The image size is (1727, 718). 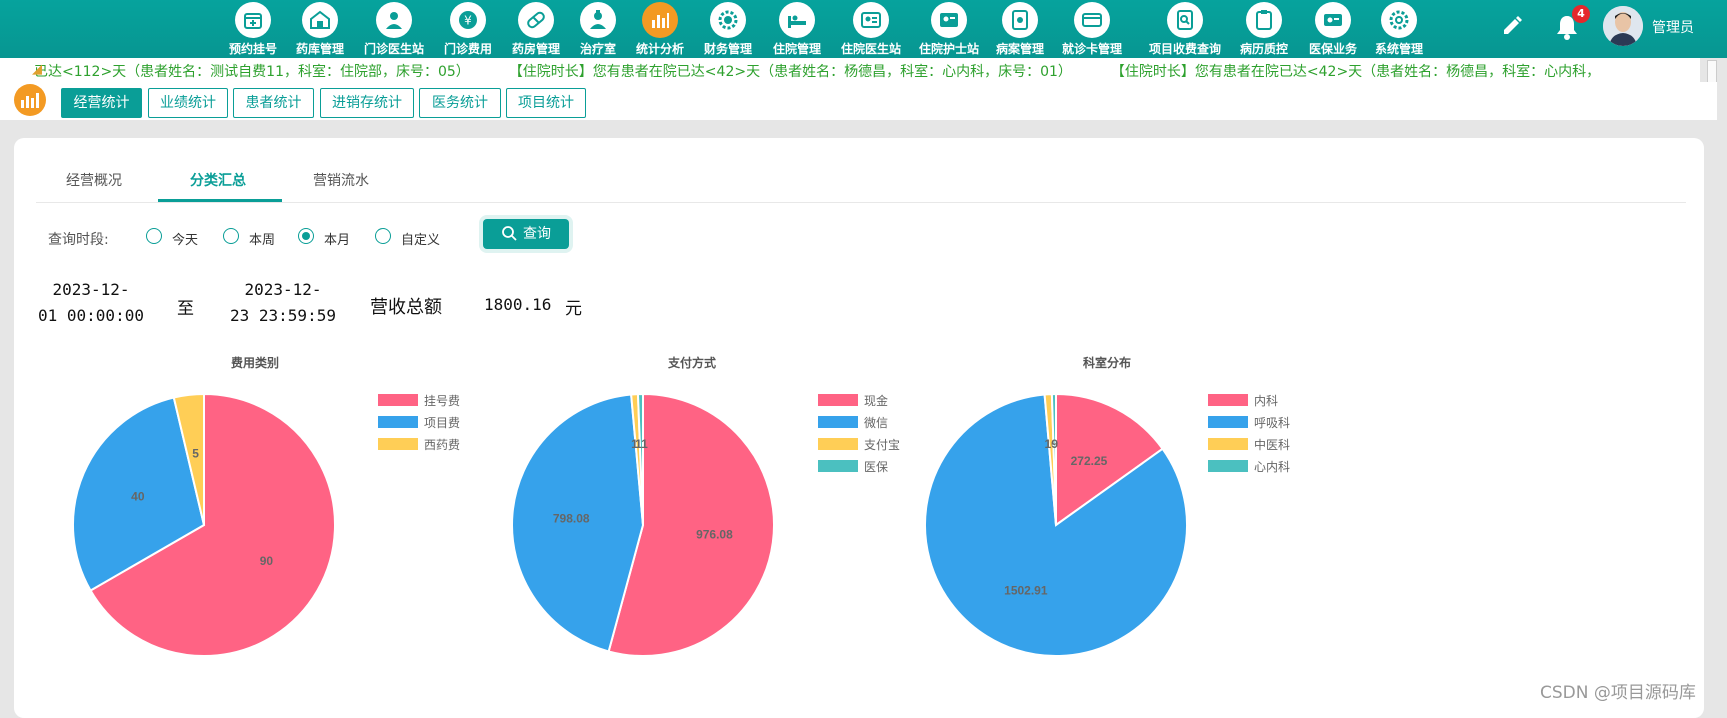 I want to click on megaphone-icon: ◢, so click(x=37, y=69).